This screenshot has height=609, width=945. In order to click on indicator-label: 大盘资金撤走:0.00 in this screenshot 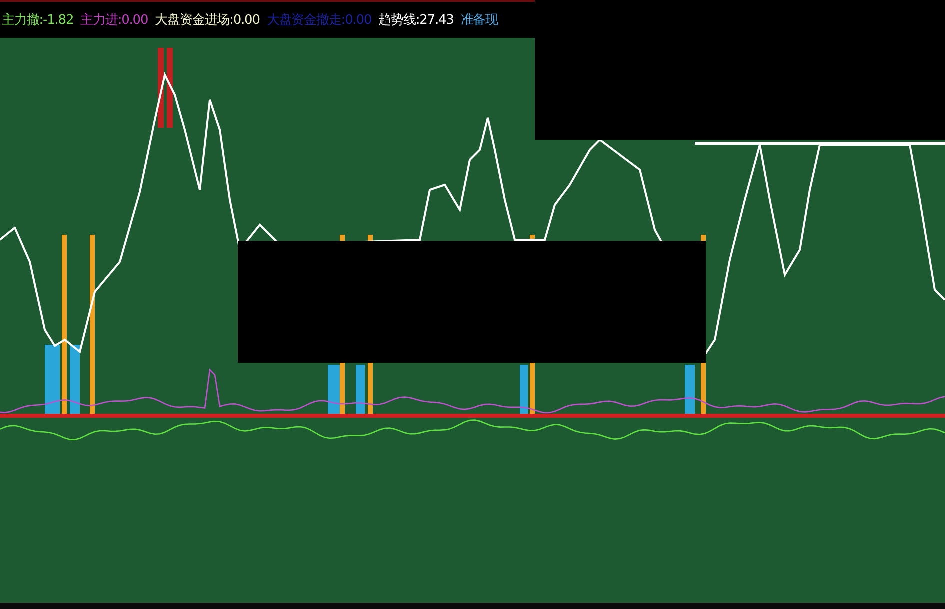, I will do `click(319, 20)`.